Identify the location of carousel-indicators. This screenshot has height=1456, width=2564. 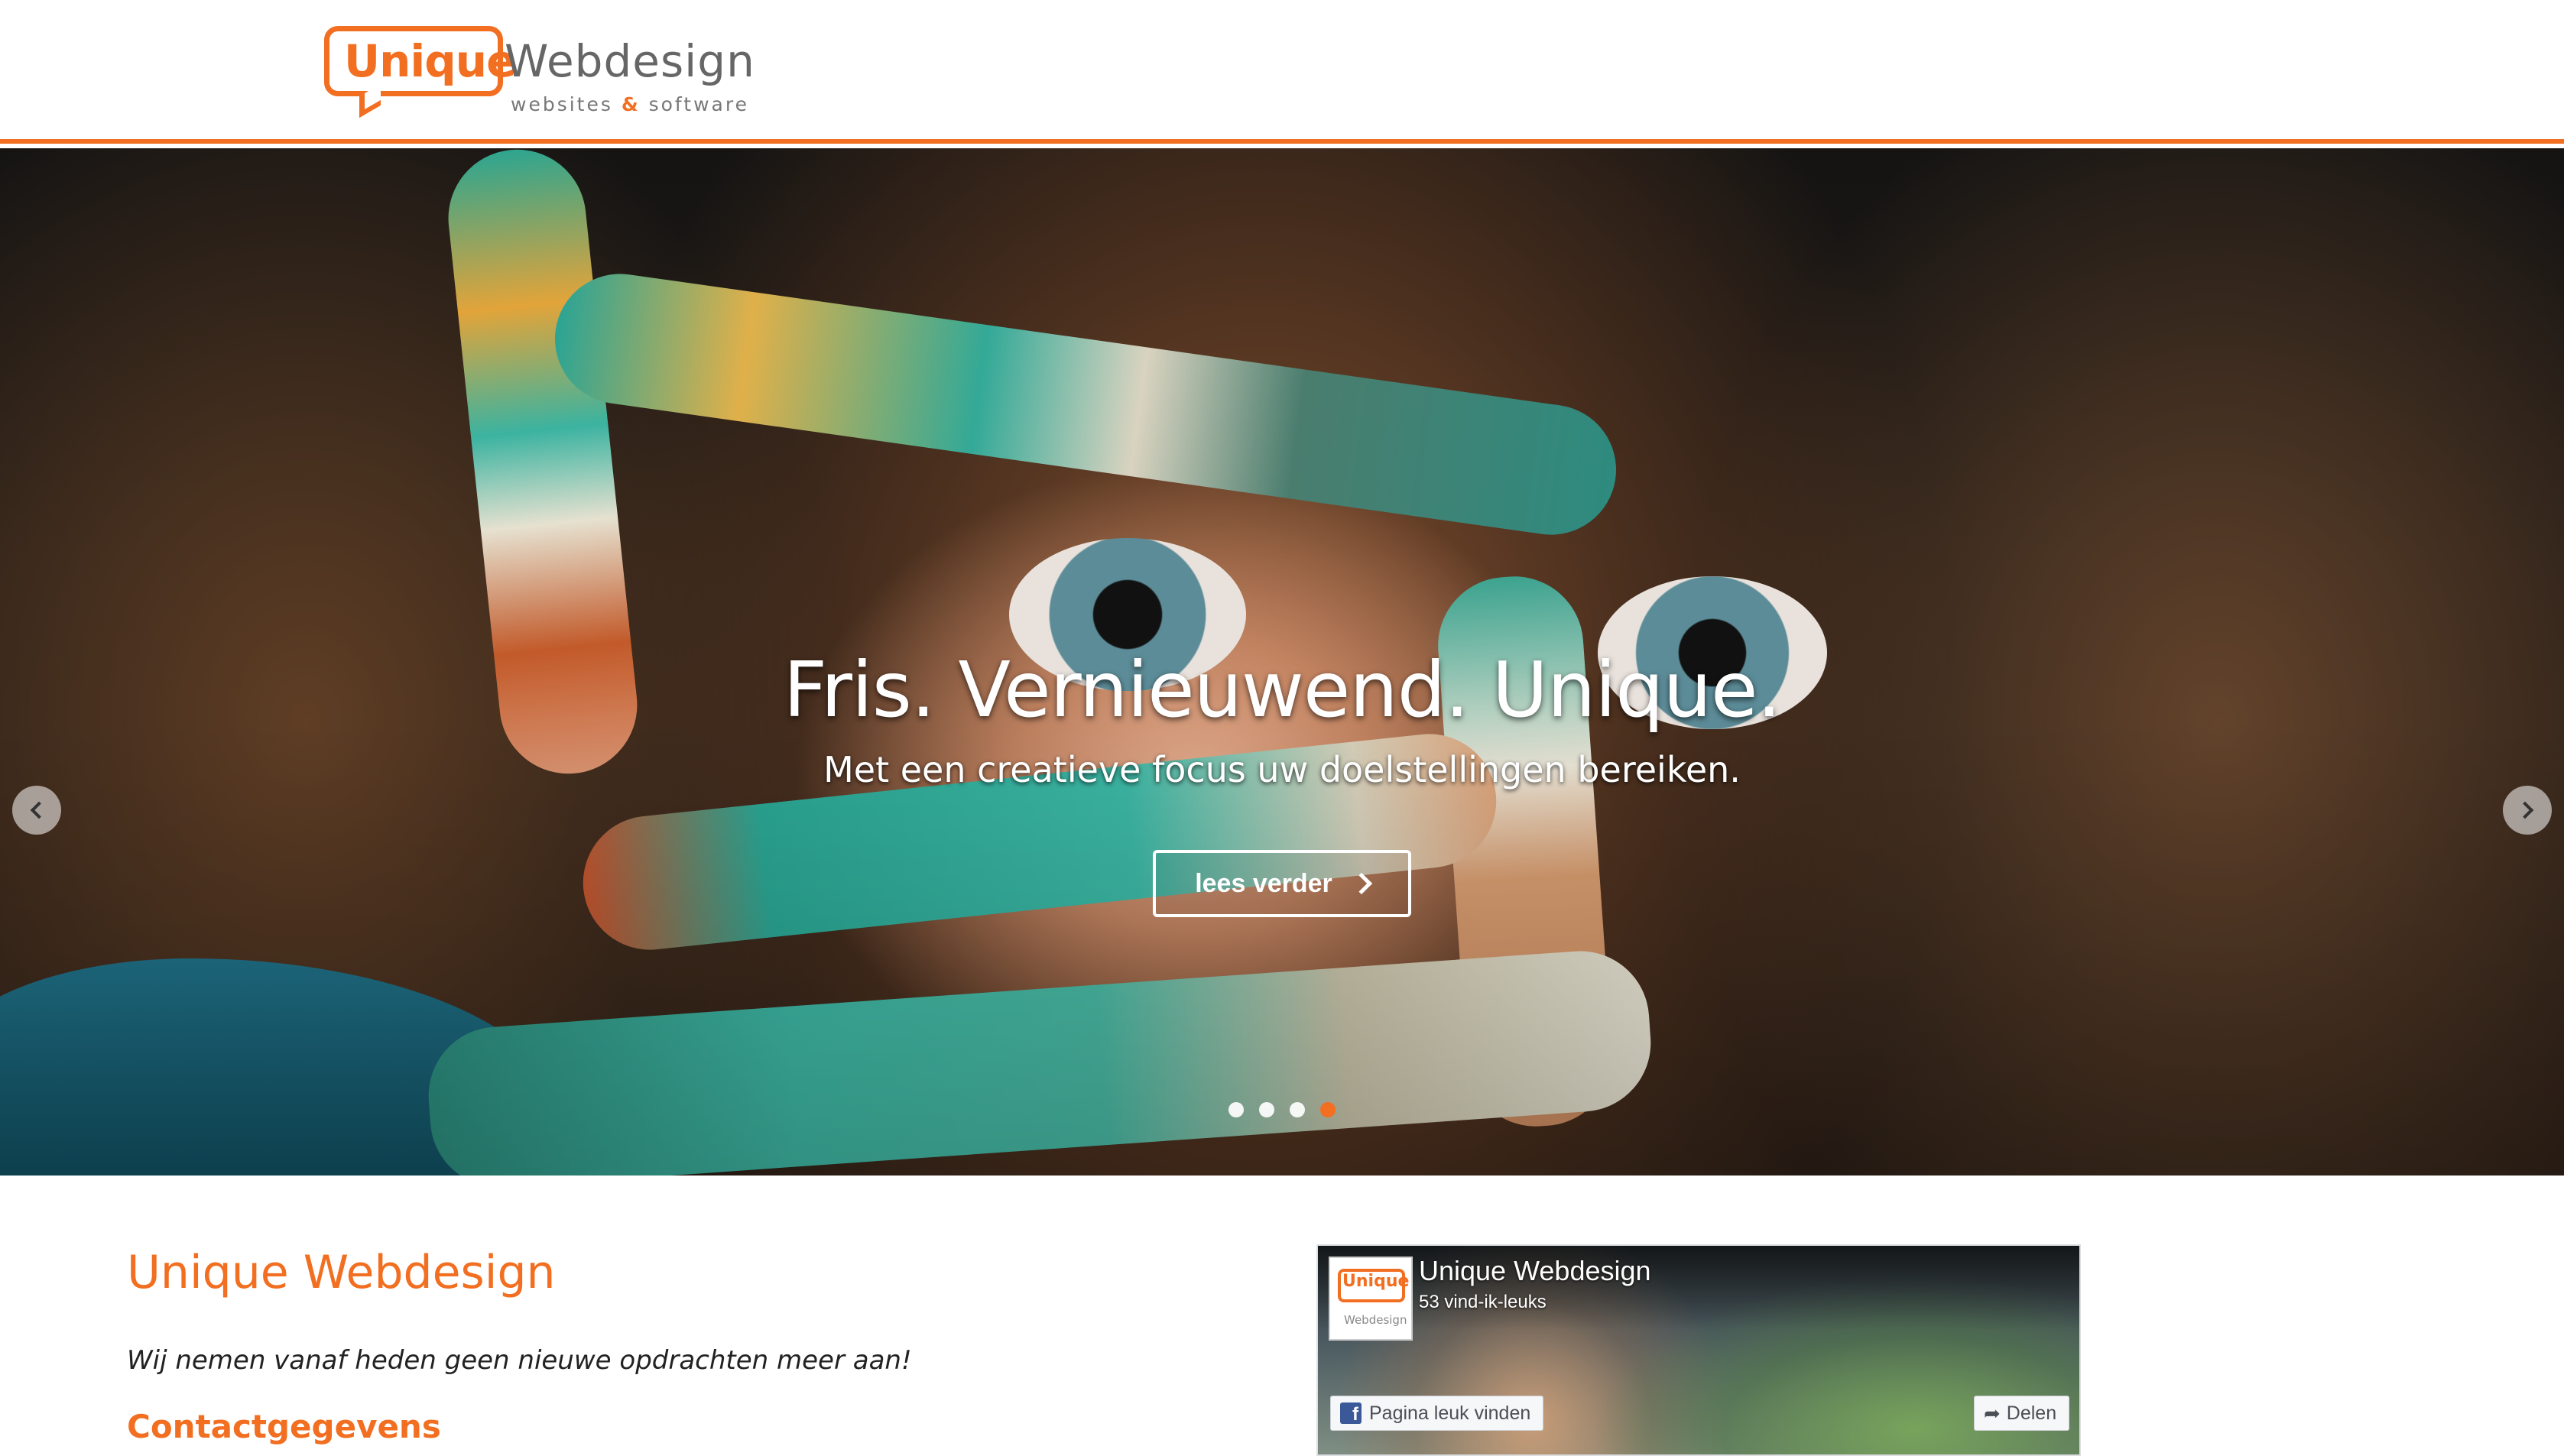
(1282, 1109).